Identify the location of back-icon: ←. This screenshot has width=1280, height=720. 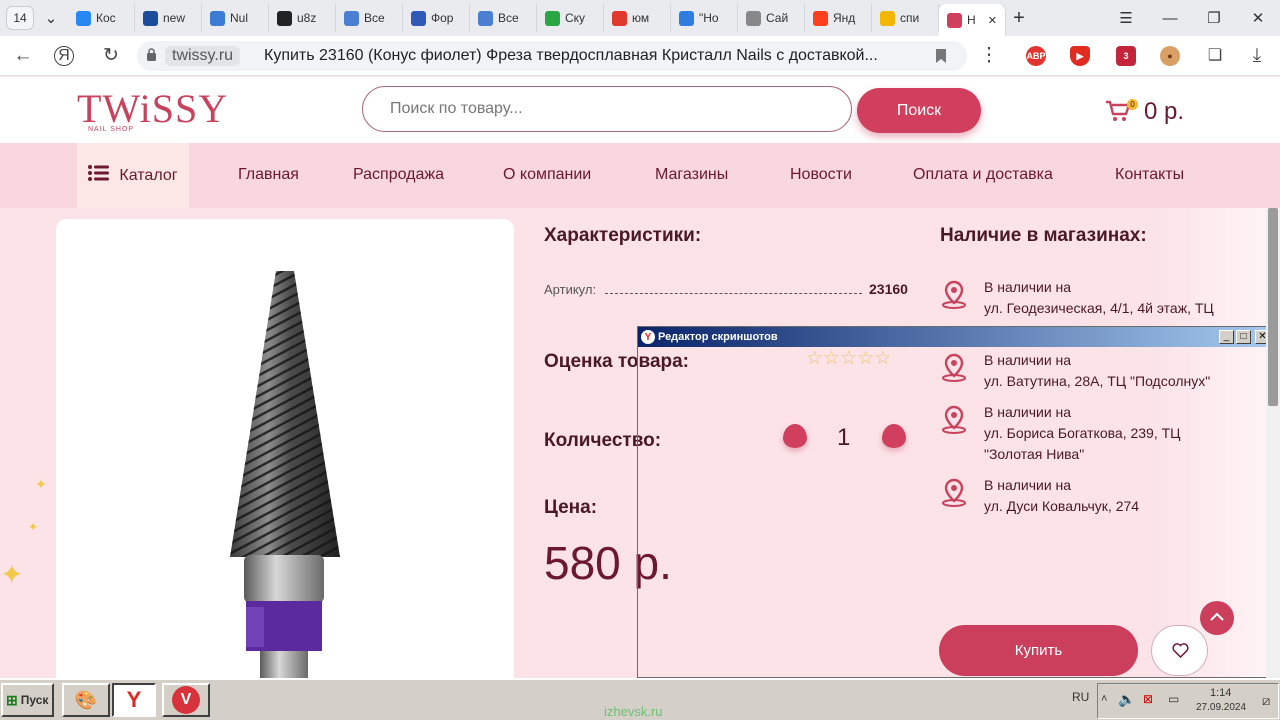
(23, 56).